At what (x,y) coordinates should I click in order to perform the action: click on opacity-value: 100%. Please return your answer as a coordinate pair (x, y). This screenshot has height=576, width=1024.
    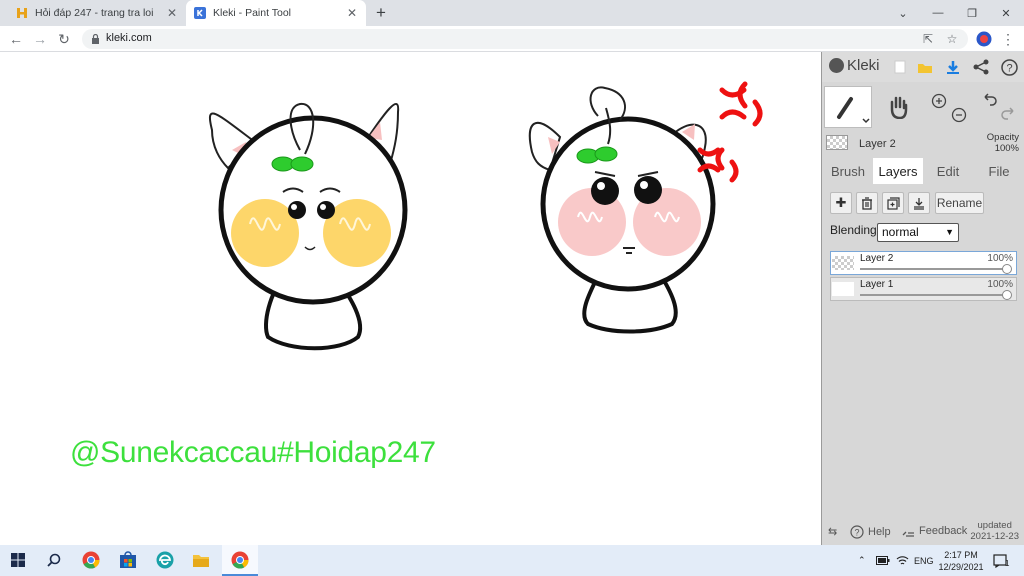
    Looking at the image, I should click on (1006, 148).